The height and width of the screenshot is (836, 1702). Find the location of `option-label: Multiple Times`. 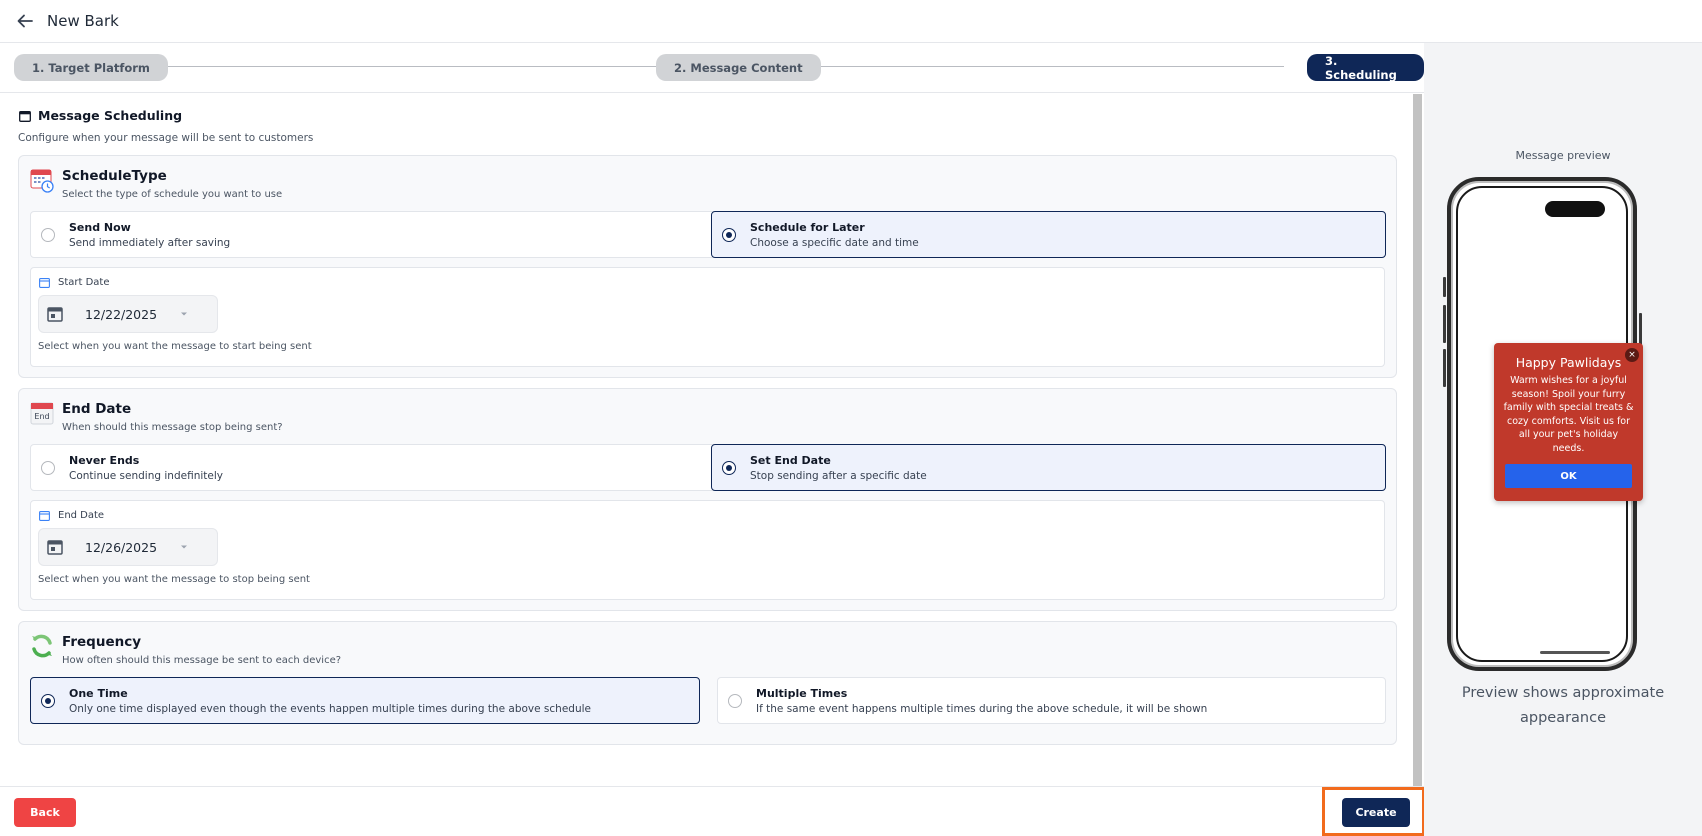

option-label: Multiple Times is located at coordinates (802, 693).